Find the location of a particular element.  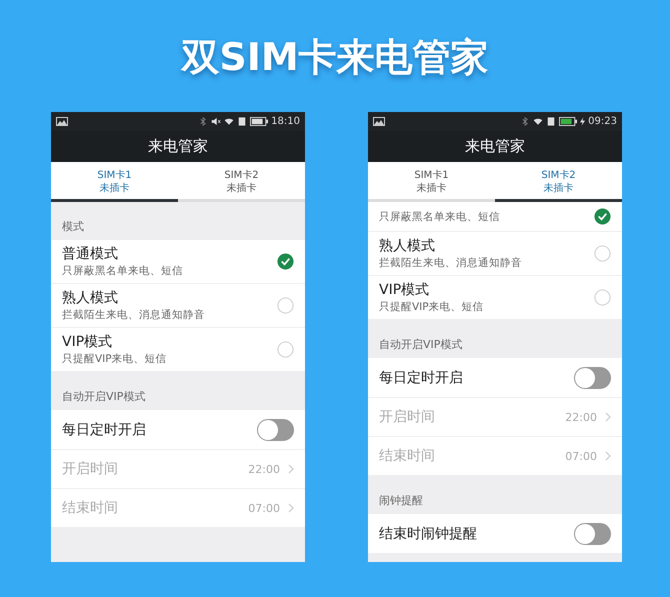

bolt-icon is located at coordinates (583, 121).